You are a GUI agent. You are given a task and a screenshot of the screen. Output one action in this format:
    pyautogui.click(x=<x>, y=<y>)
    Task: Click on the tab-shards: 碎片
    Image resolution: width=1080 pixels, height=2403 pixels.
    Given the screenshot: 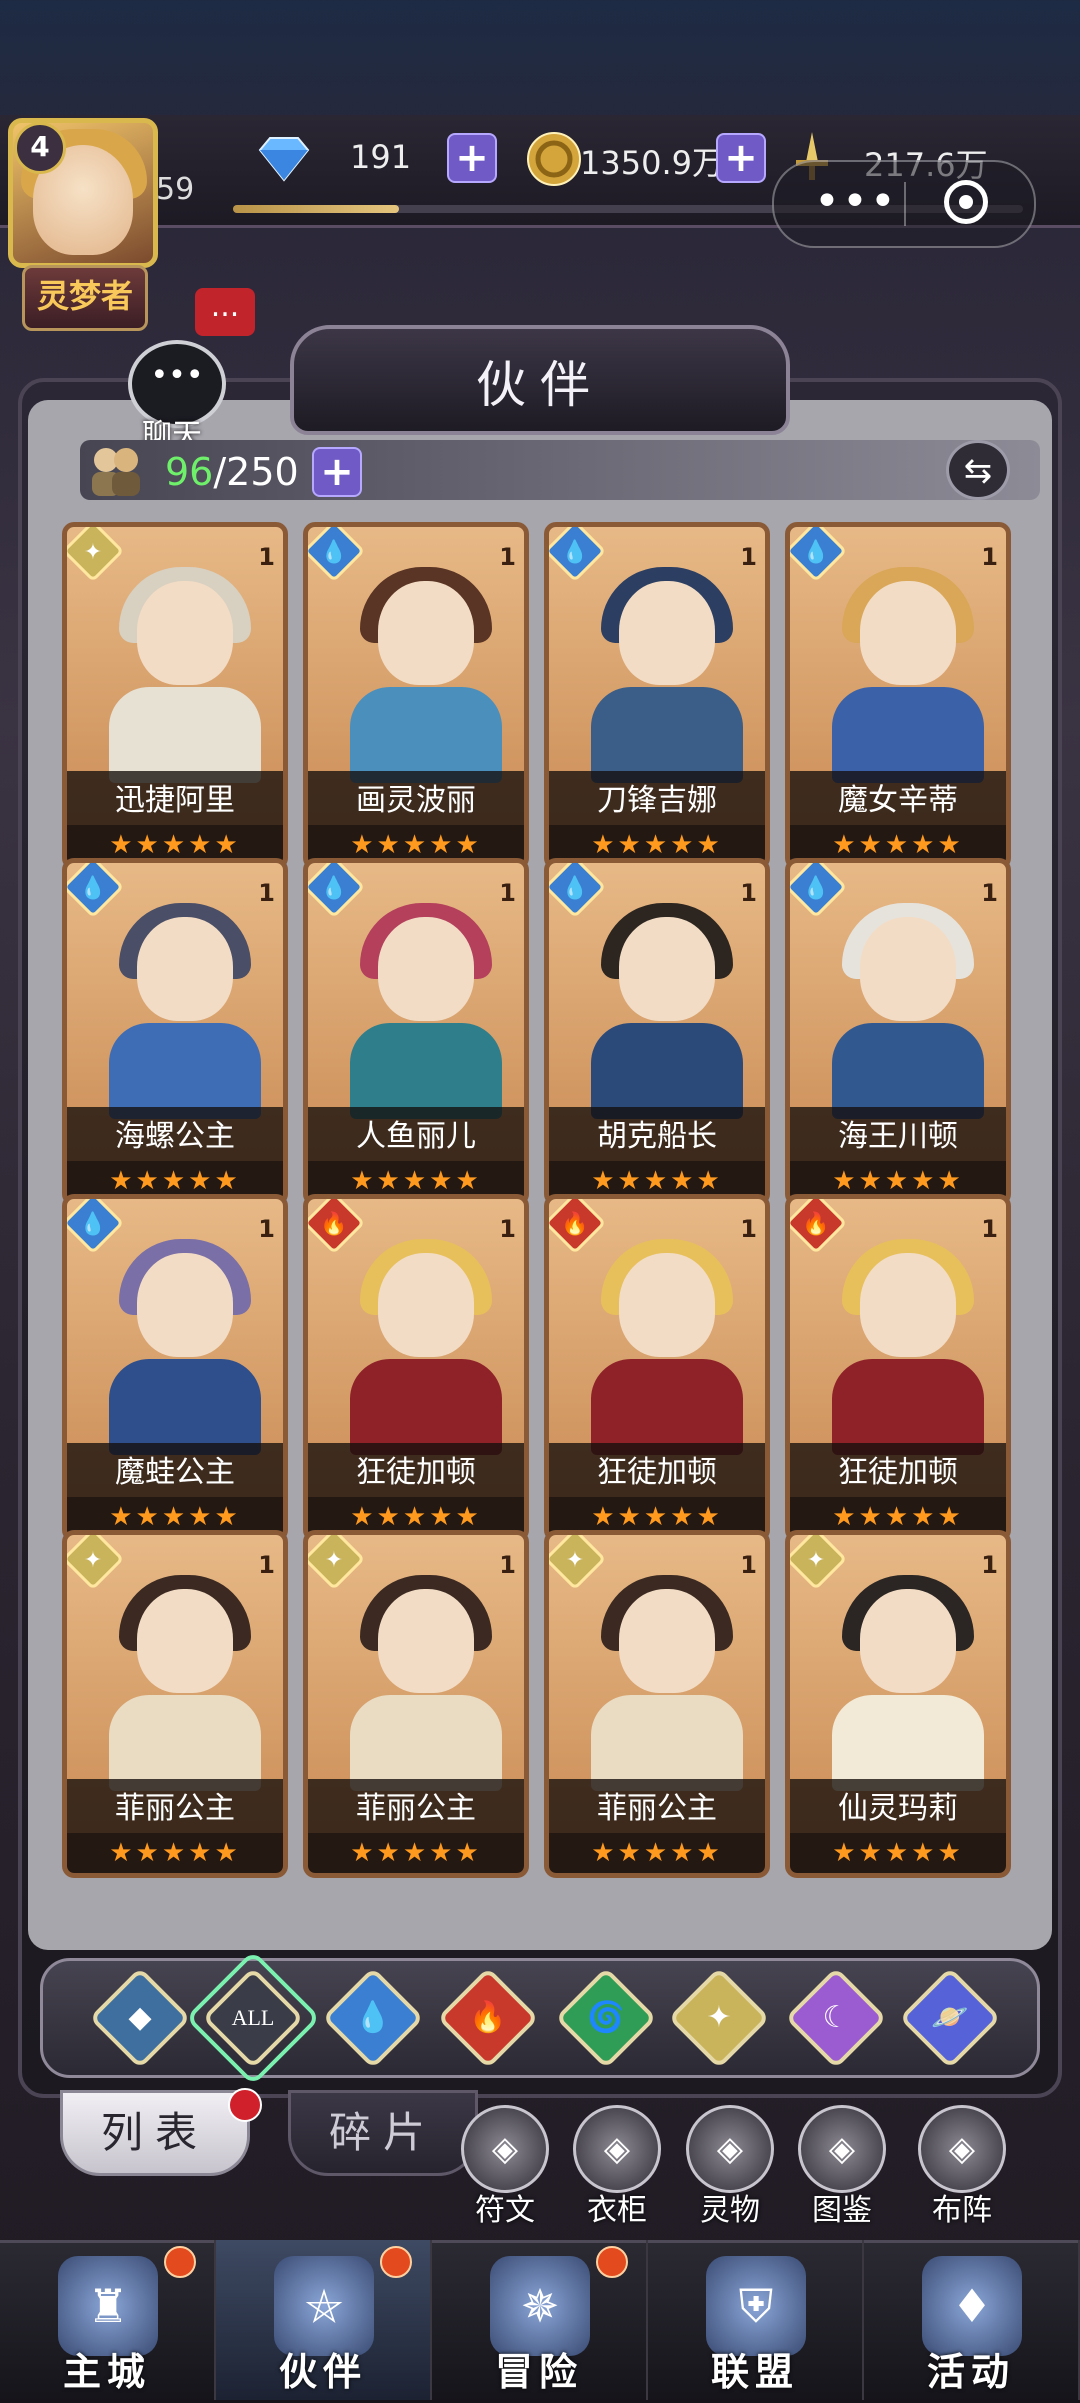 What is the action you would take?
    pyautogui.click(x=383, y=2133)
    